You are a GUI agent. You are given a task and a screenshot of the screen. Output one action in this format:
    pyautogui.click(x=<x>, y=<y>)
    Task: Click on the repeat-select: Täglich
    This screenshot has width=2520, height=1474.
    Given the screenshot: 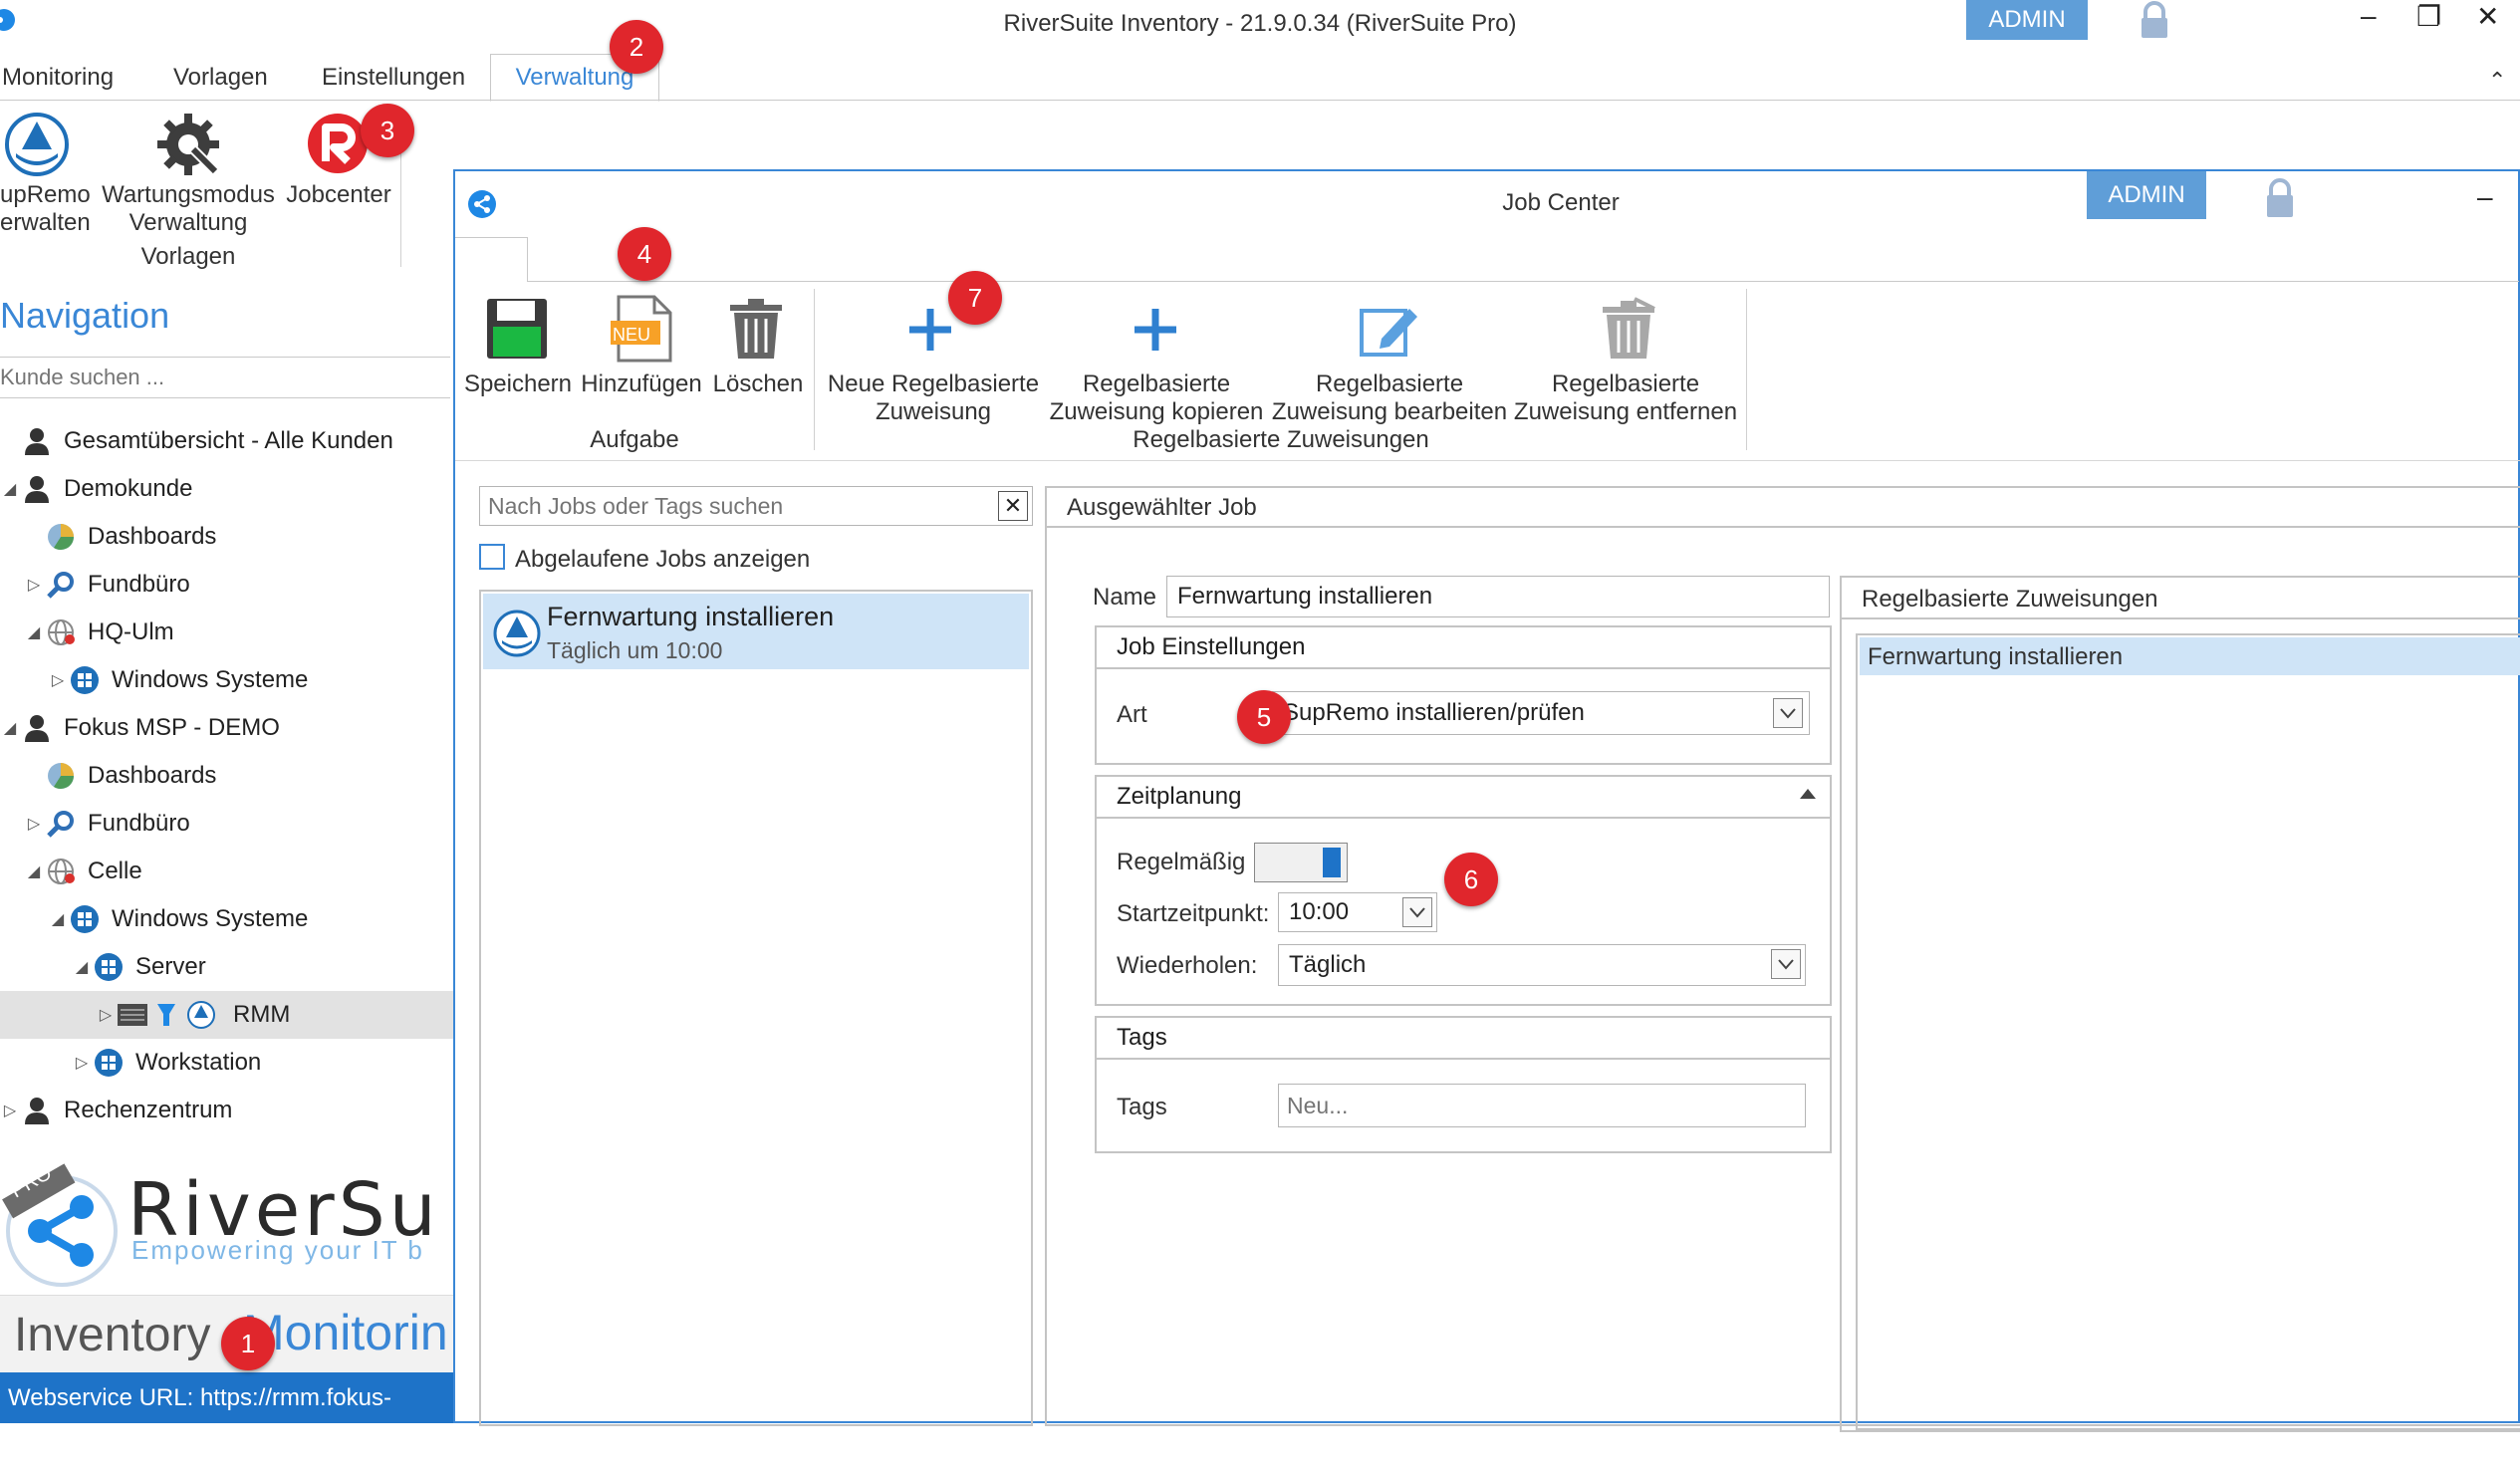 What is the action you would take?
    pyautogui.click(x=1542, y=965)
    